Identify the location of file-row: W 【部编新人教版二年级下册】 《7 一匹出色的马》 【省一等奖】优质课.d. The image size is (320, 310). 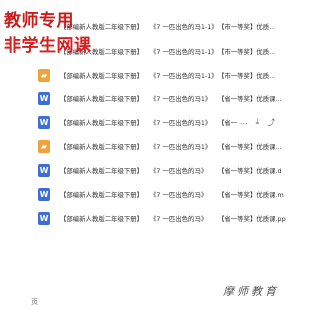
(155, 170).